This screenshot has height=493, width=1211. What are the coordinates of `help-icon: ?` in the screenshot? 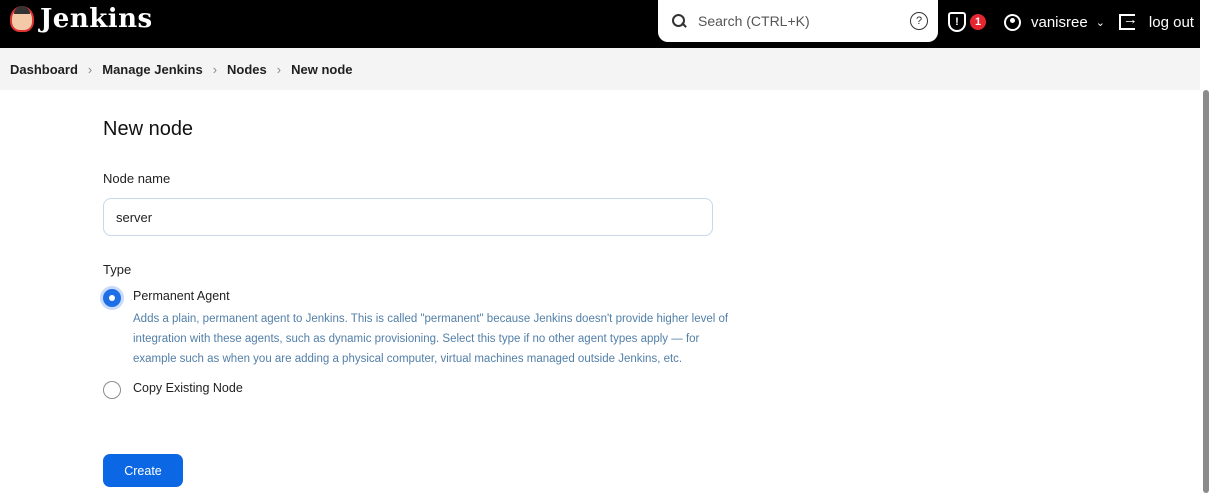 It's located at (919, 21).